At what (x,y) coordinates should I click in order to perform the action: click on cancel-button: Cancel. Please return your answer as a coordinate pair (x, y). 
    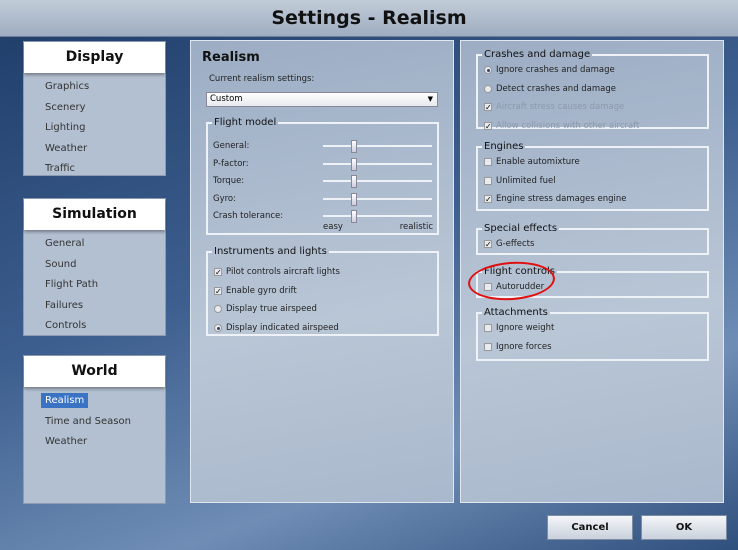
    Looking at the image, I should click on (590, 527).